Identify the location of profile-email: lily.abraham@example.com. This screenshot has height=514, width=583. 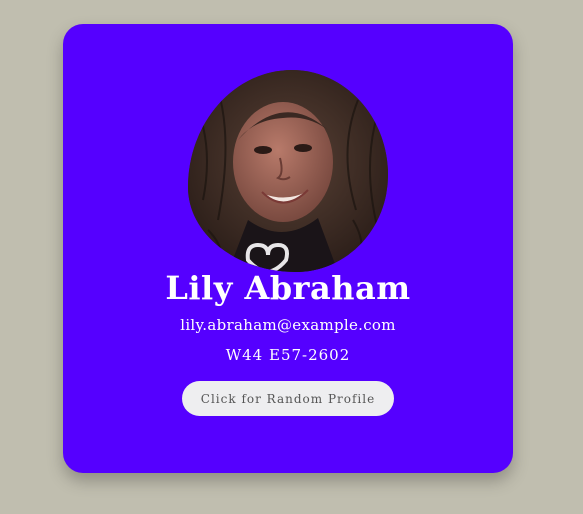
(288, 325).